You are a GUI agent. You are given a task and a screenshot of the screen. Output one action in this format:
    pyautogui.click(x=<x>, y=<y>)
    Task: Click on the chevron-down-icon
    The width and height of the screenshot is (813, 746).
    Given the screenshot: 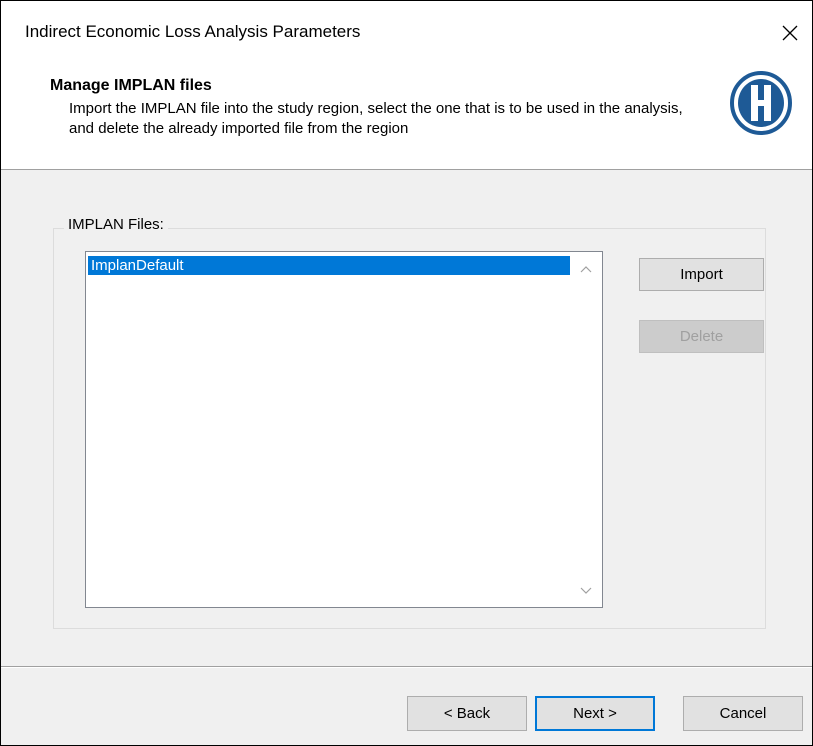 What is the action you would take?
    pyautogui.click(x=586, y=590)
    